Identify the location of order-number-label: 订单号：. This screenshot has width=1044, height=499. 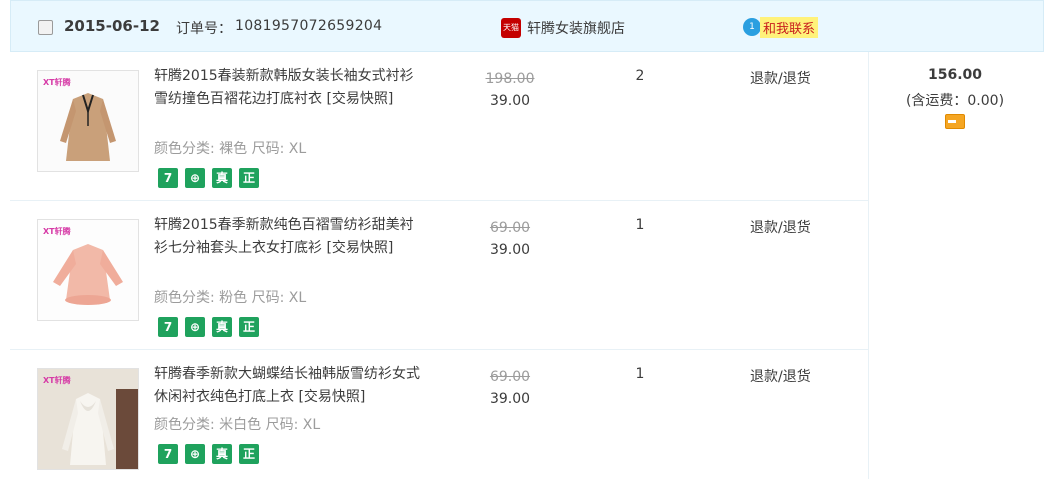
(204, 29).